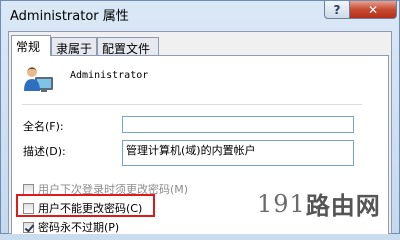 This screenshot has width=400, height=240. What do you see at coordinates (31, 45) in the screenshot?
I see `tab-general: 常规` at bounding box center [31, 45].